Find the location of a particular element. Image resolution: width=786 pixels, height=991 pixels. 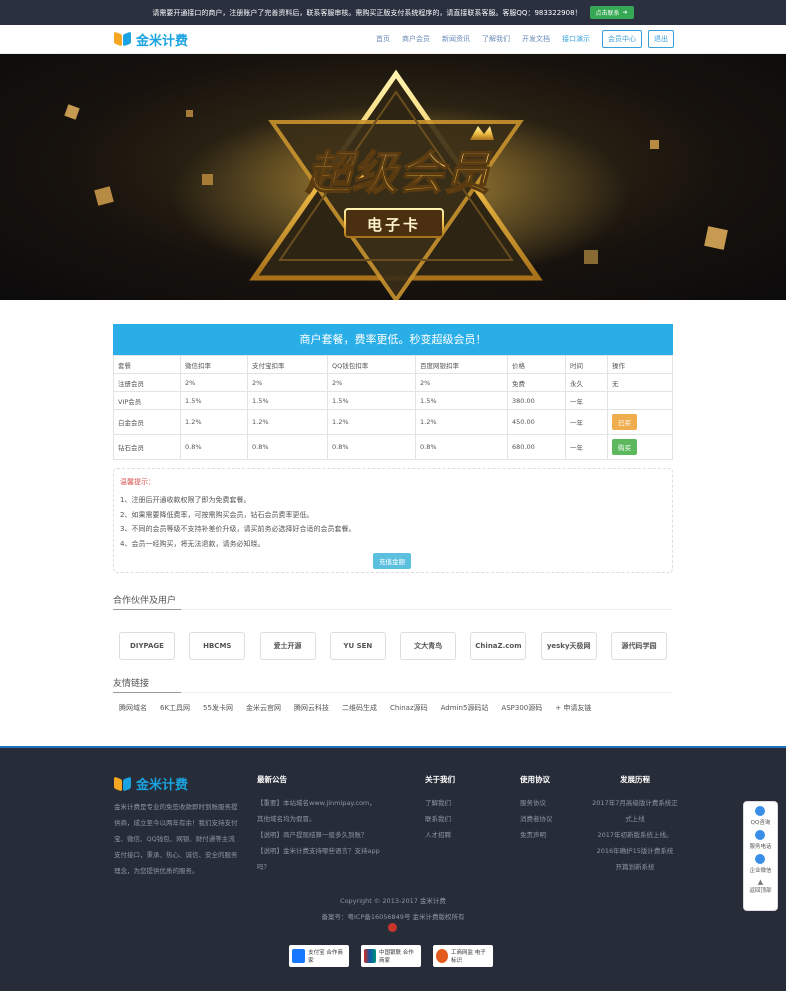

gsgs-badge: 工商网监 电子标识 is located at coordinates (463, 956).